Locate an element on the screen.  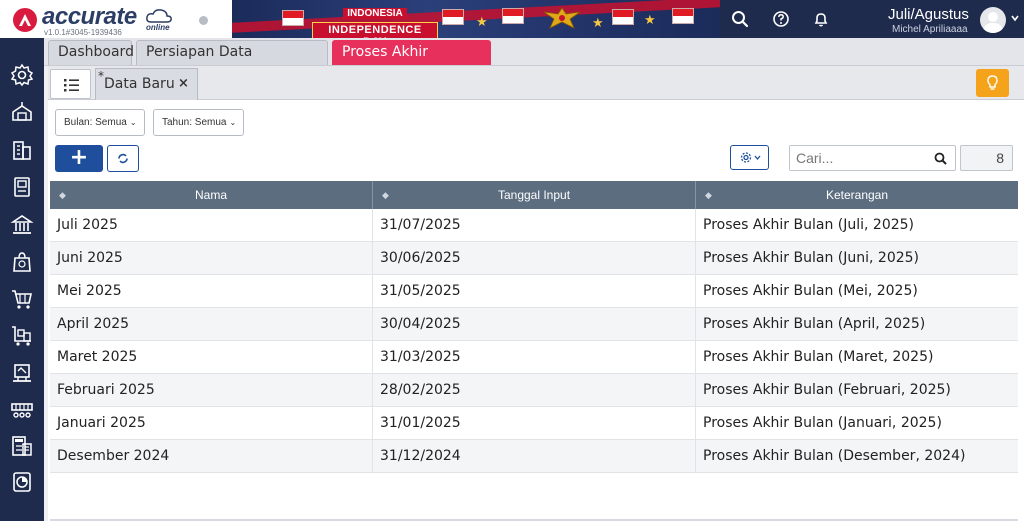
close-icon: × is located at coordinates (183, 84).